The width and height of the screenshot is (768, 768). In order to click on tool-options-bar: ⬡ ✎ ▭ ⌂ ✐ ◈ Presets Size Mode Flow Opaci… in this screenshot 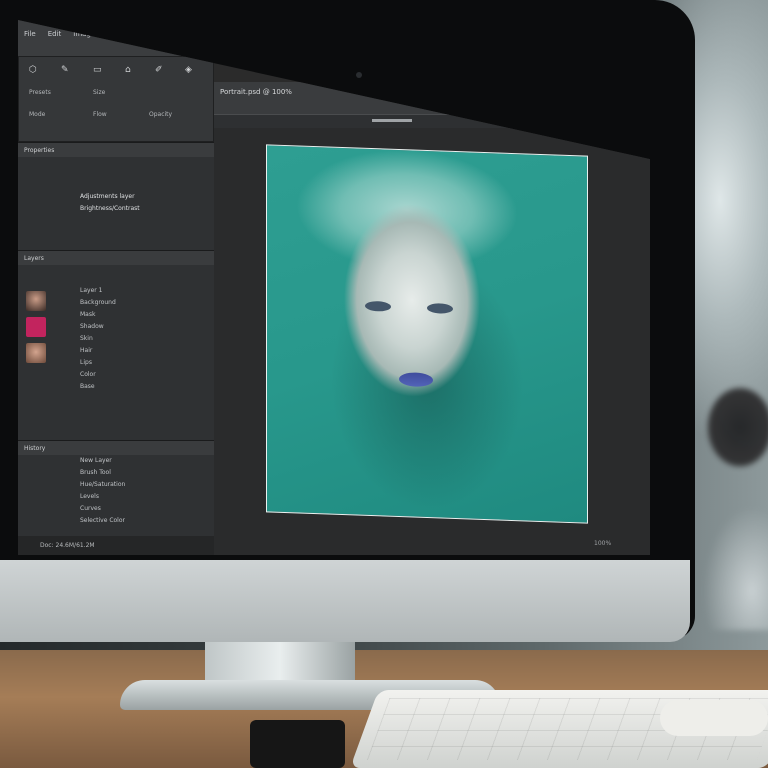, I will do `click(116, 99)`.